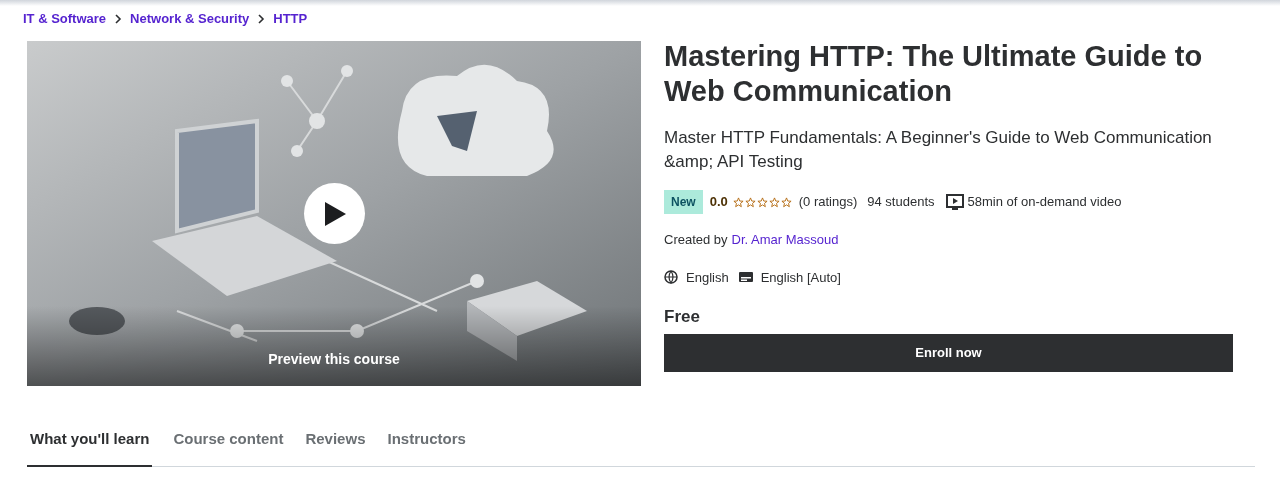 The width and height of the screenshot is (1280, 494). I want to click on course-subtitle: Master HTTP Fundamentals: A Beginner's Guide to Web Communication &amp; API Testing, so click(938, 150).